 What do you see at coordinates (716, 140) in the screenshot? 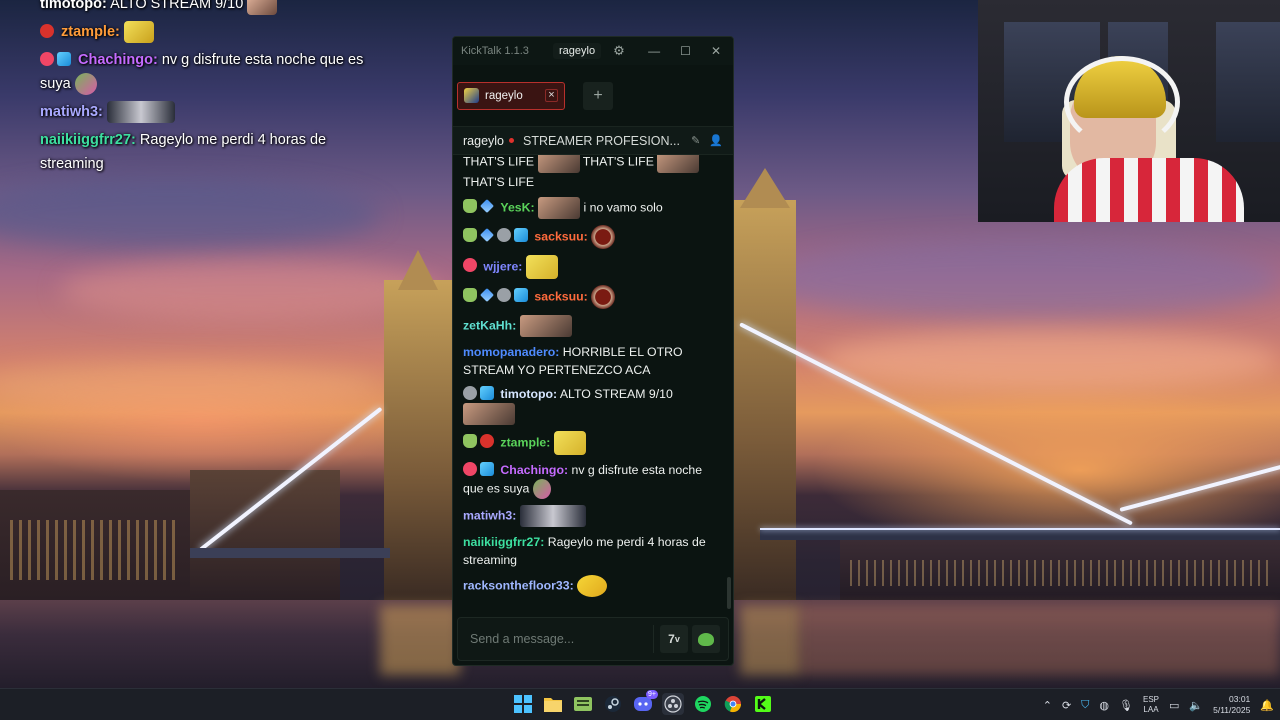
I see `user-icon: 👤` at bounding box center [716, 140].